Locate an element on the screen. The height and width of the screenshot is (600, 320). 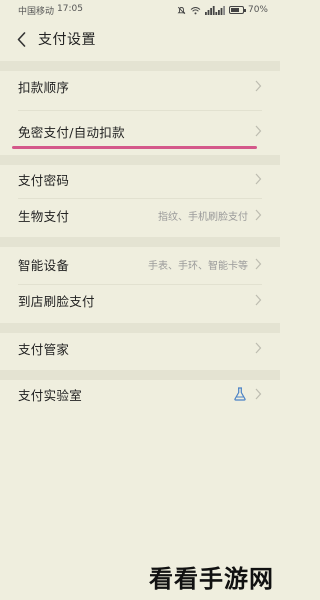
status-right: 70% is located at coordinates (222, 10).